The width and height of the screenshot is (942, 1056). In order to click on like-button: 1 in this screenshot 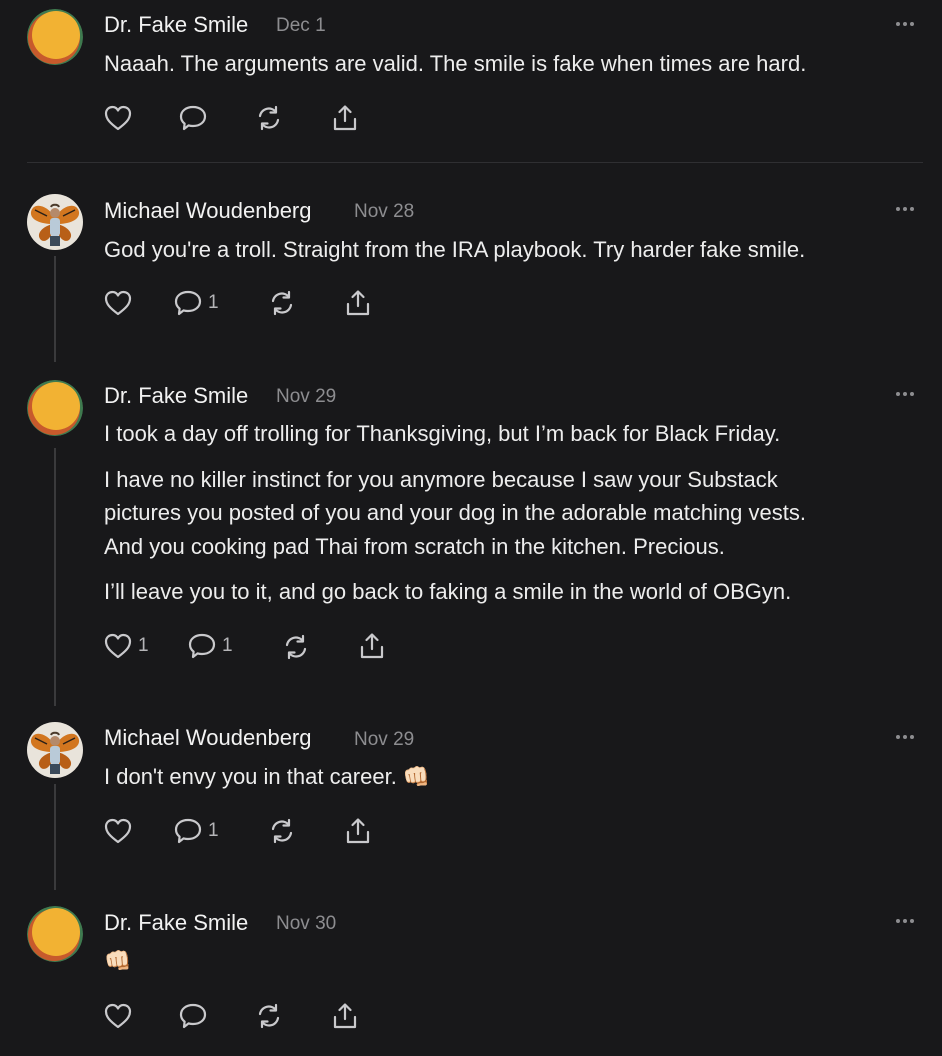, I will do `click(126, 646)`.